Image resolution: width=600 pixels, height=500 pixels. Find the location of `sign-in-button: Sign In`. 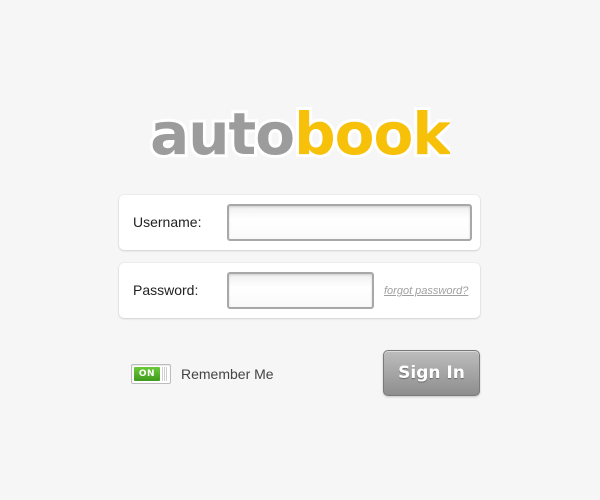

sign-in-button: Sign In is located at coordinates (431, 373).